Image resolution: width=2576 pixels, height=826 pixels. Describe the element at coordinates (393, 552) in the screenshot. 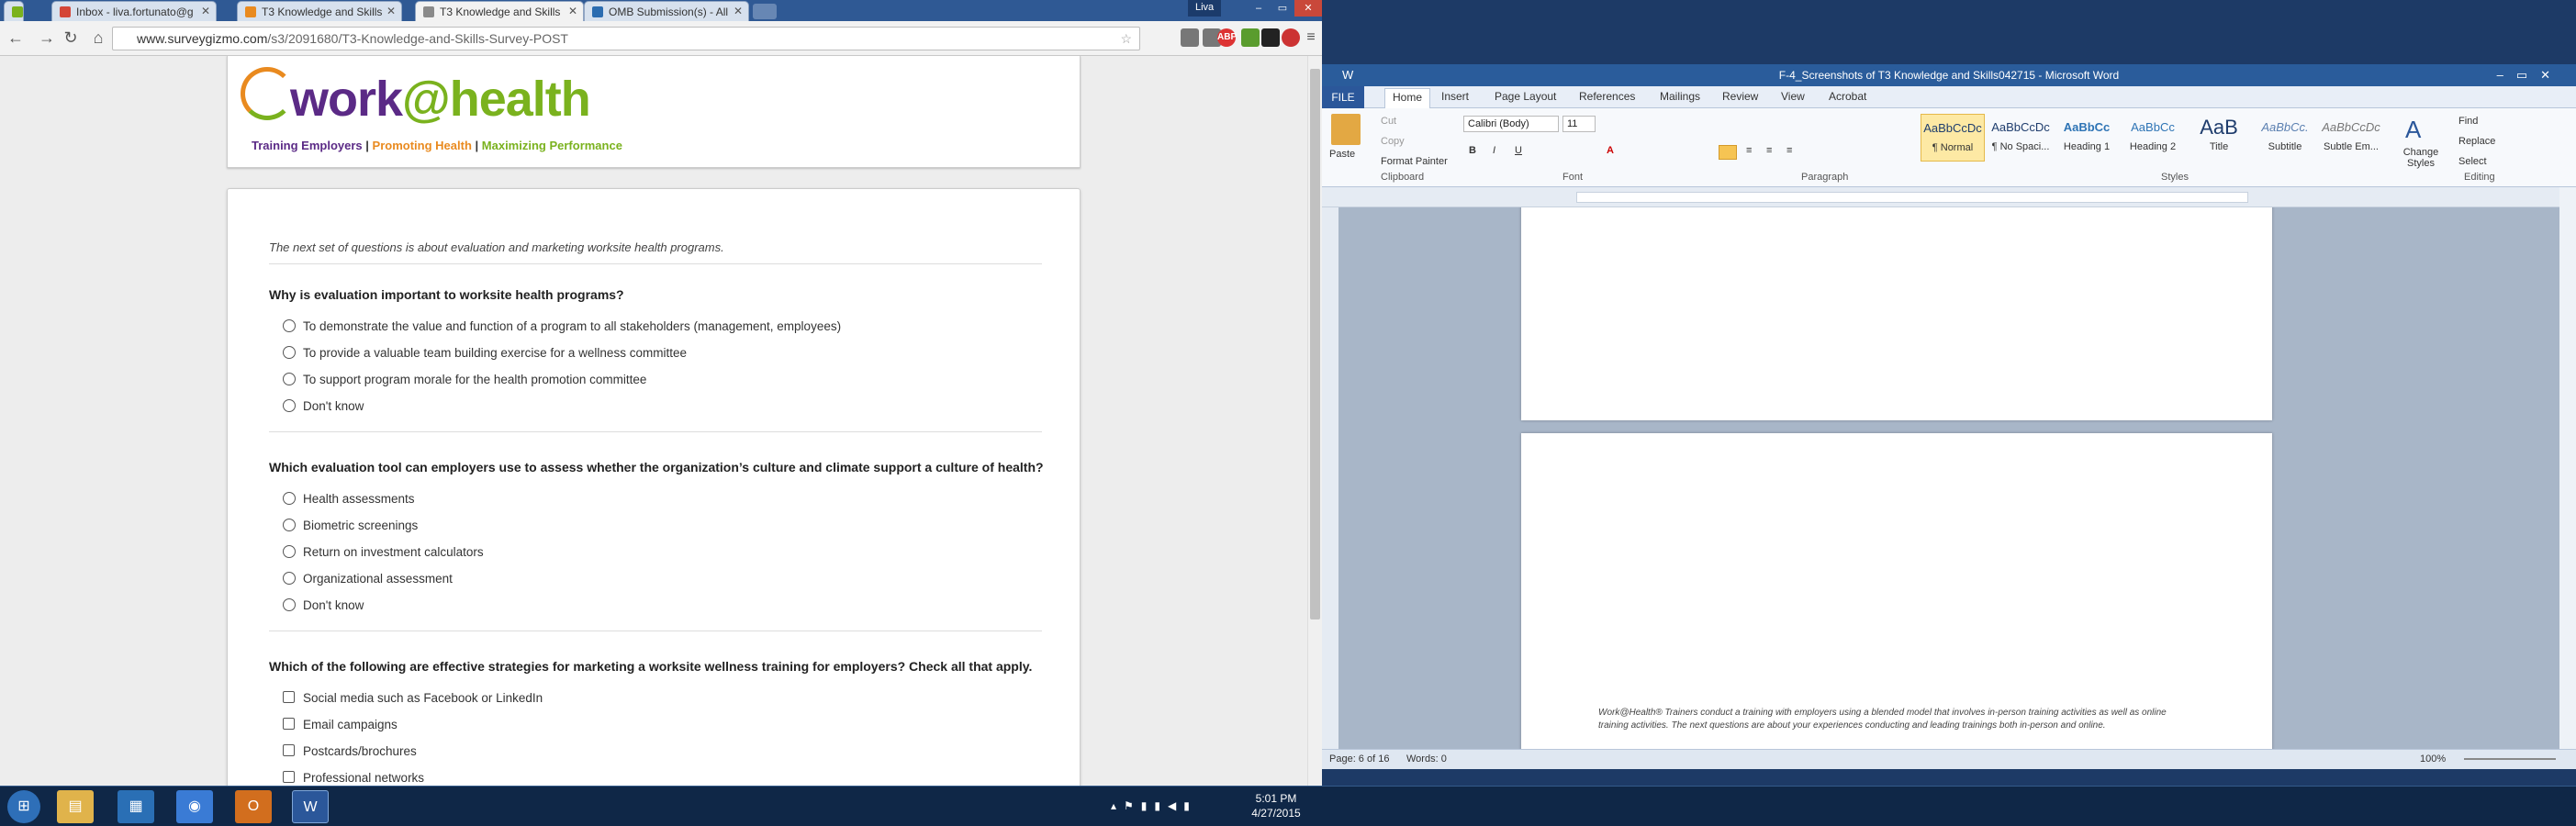

I see `option-label: Return on investment calculators` at that location.